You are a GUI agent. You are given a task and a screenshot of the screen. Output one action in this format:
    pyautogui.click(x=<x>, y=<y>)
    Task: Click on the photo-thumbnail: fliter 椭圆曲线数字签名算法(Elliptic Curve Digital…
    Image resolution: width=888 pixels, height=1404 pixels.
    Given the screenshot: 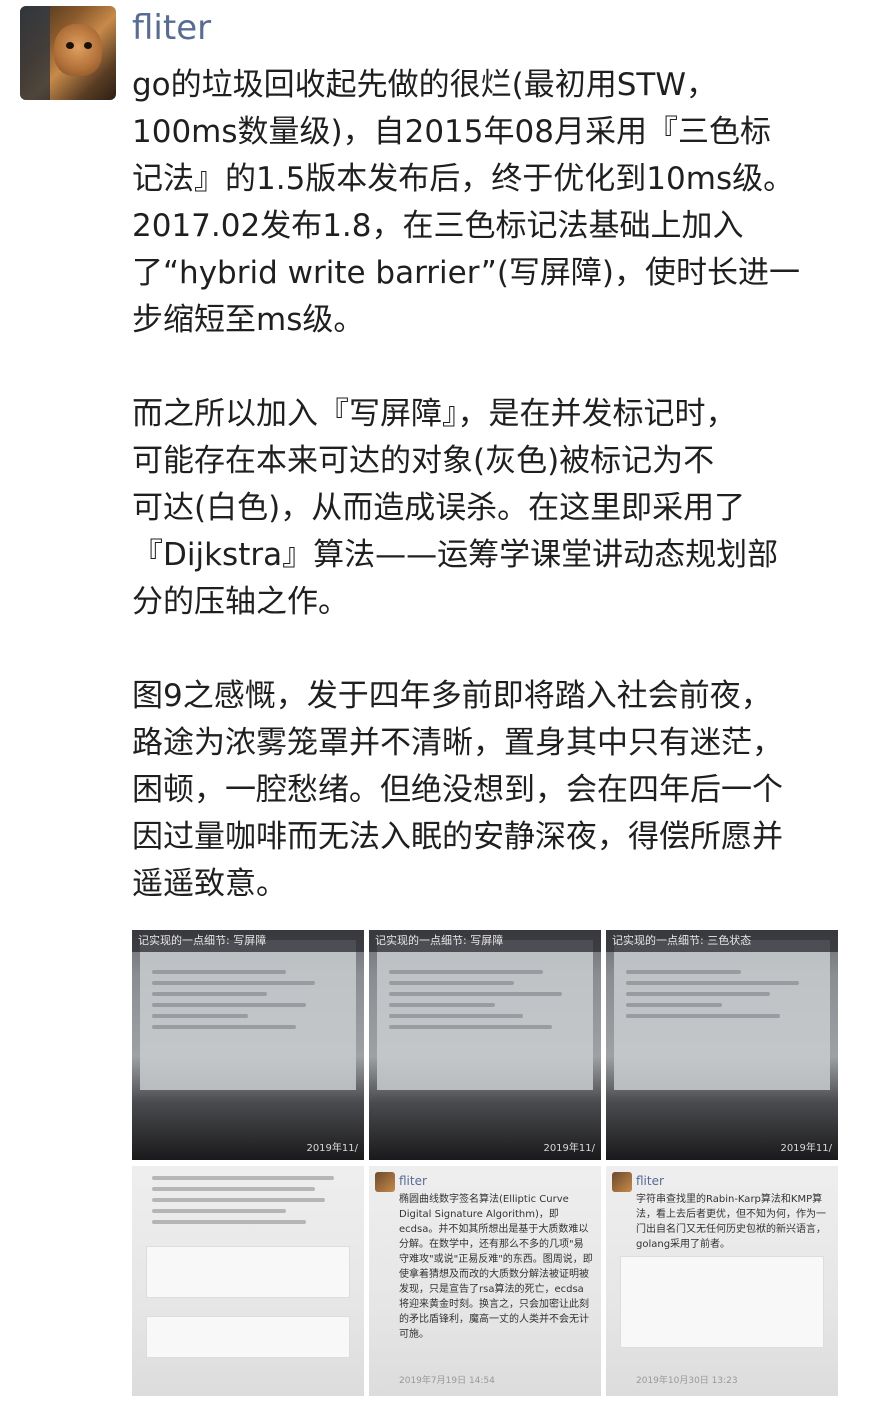 What is the action you would take?
    pyautogui.click(x=485, y=1281)
    